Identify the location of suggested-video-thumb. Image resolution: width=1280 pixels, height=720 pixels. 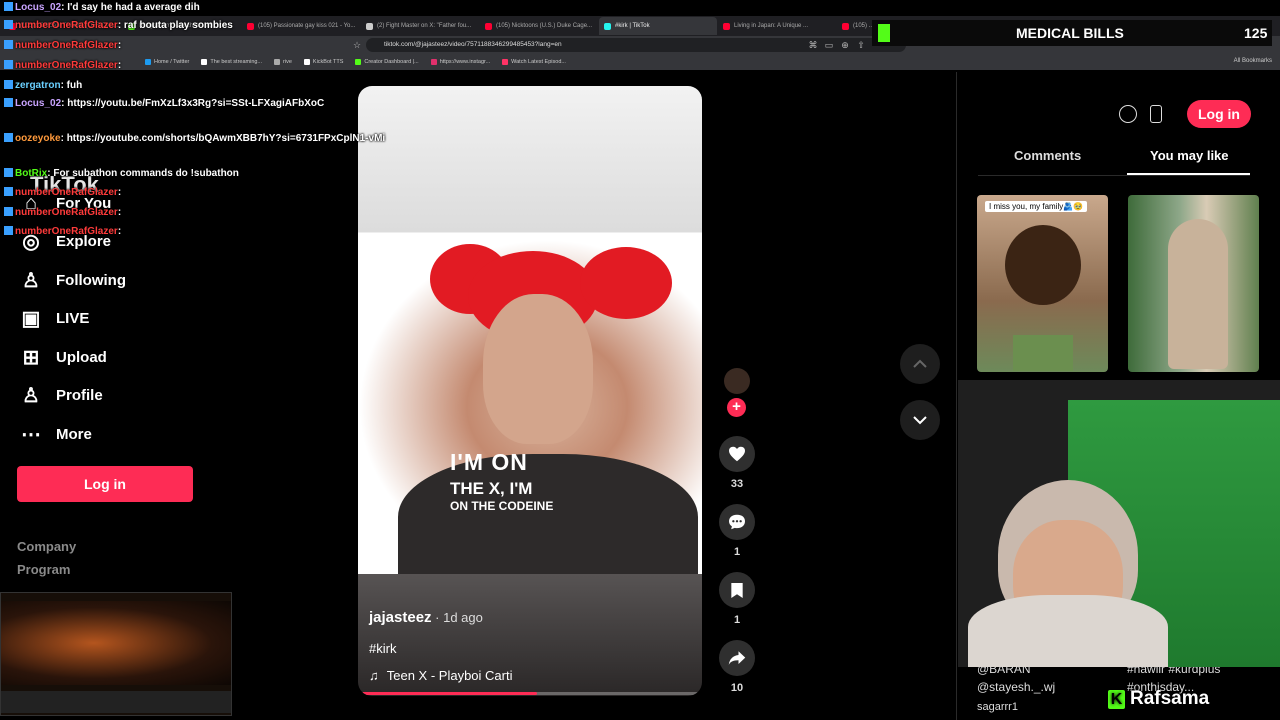
(1193, 283).